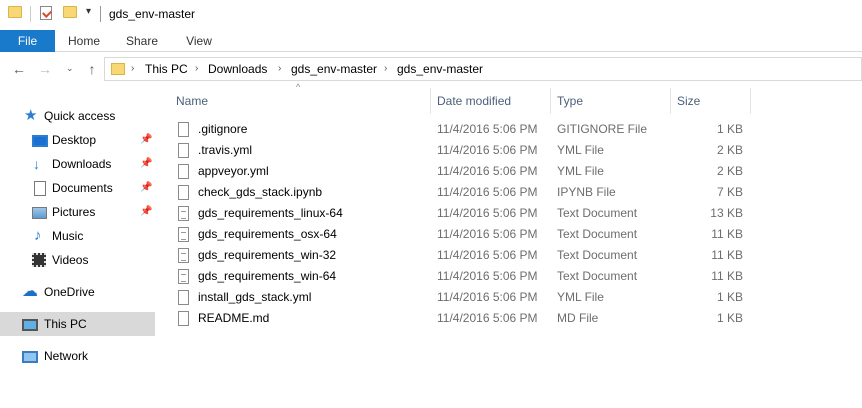  What do you see at coordinates (82, 164) in the screenshot?
I see `sidebar-item-label: Downloads` at bounding box center [82, 164].